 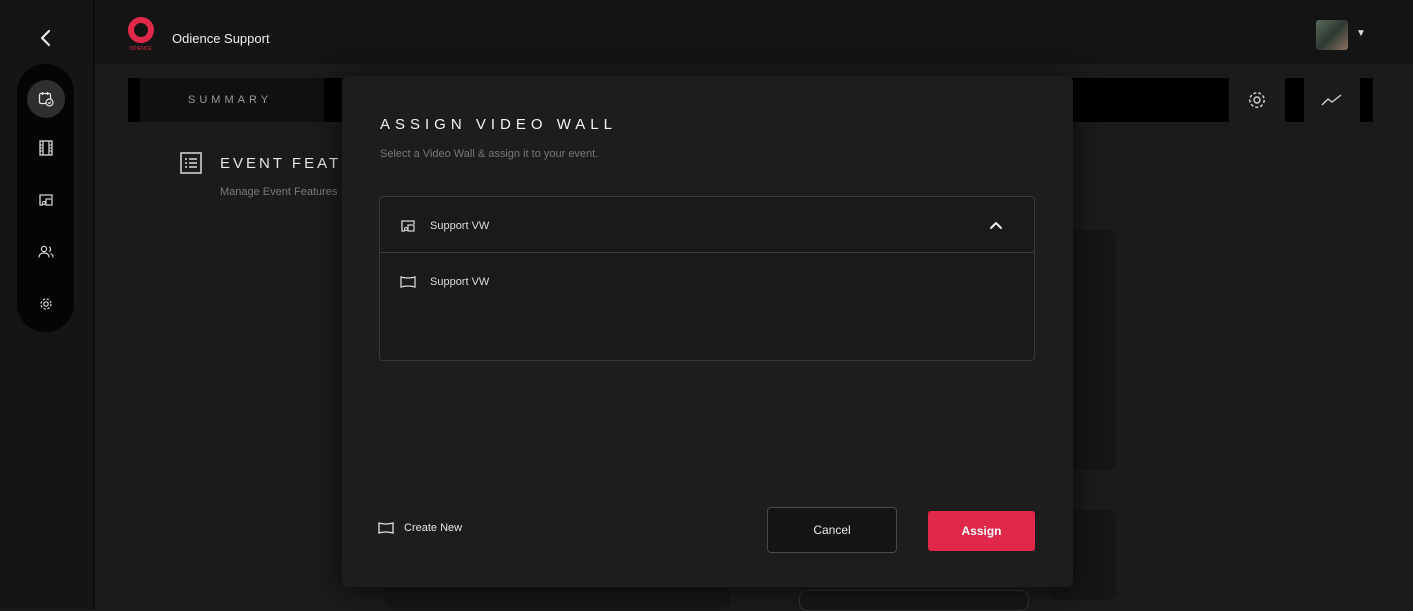 I want to click on sidebar-item-events, so click(x=46, y=99).